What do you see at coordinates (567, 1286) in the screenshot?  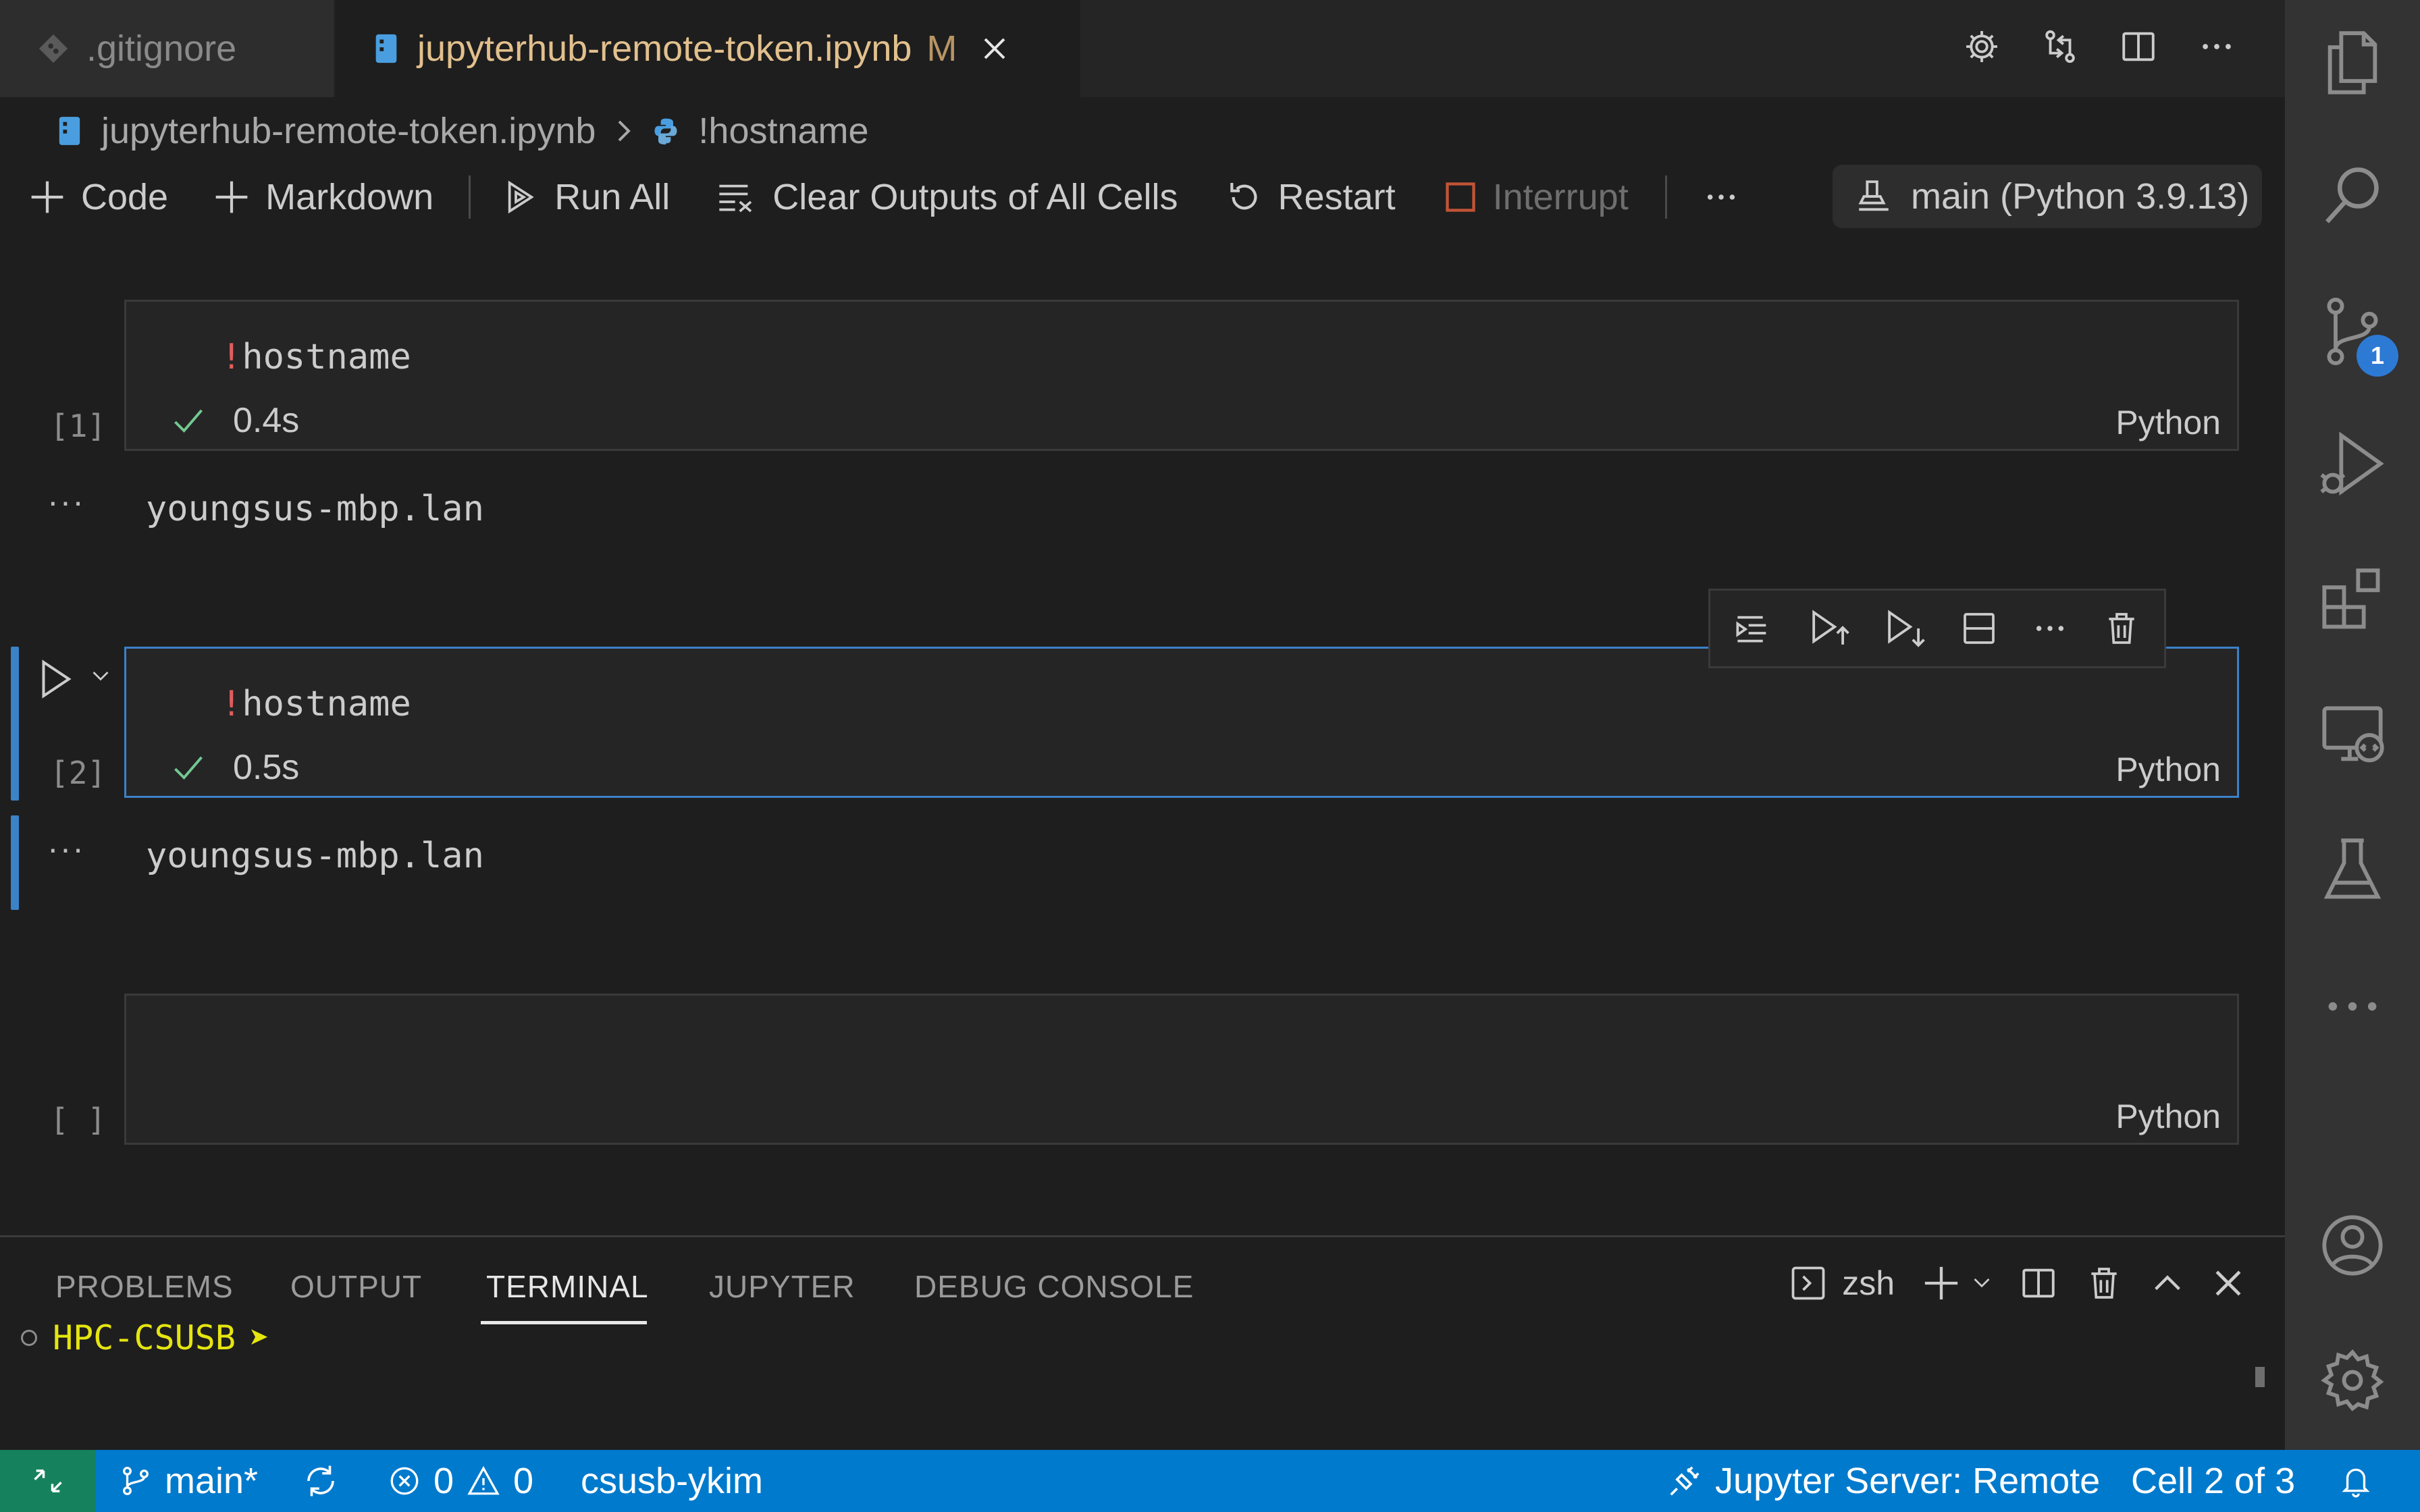 I see `tab-terminal: TERMINAL` at bounding box center [567, 1286].